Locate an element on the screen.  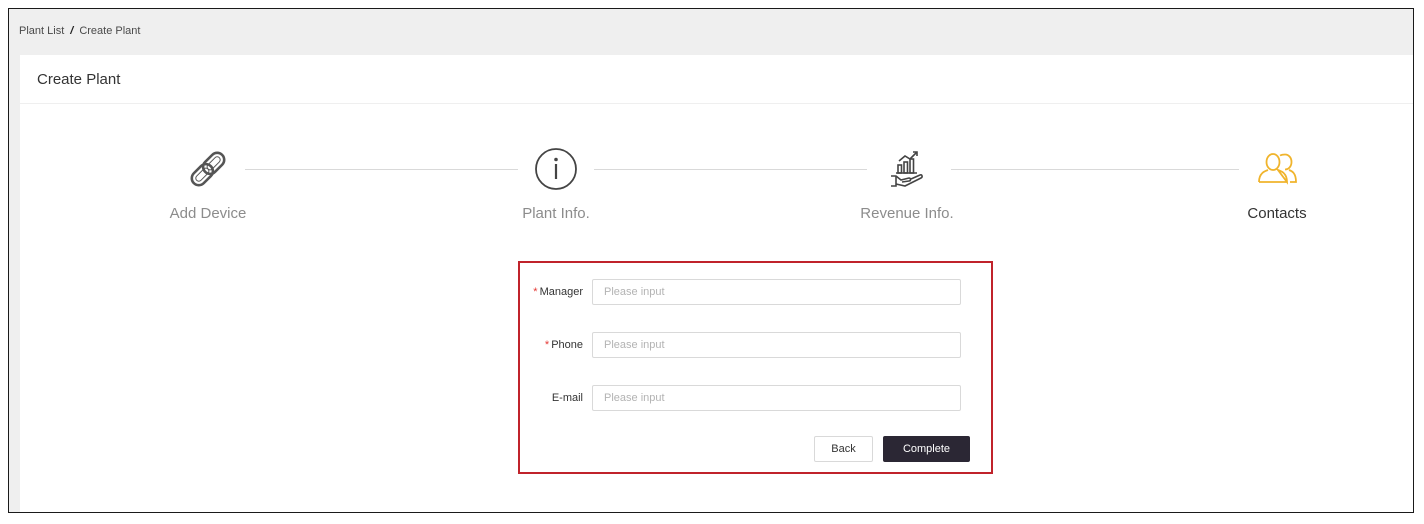
breadcrumb-plant-list: Plant List is located at coordinates (41, 31).